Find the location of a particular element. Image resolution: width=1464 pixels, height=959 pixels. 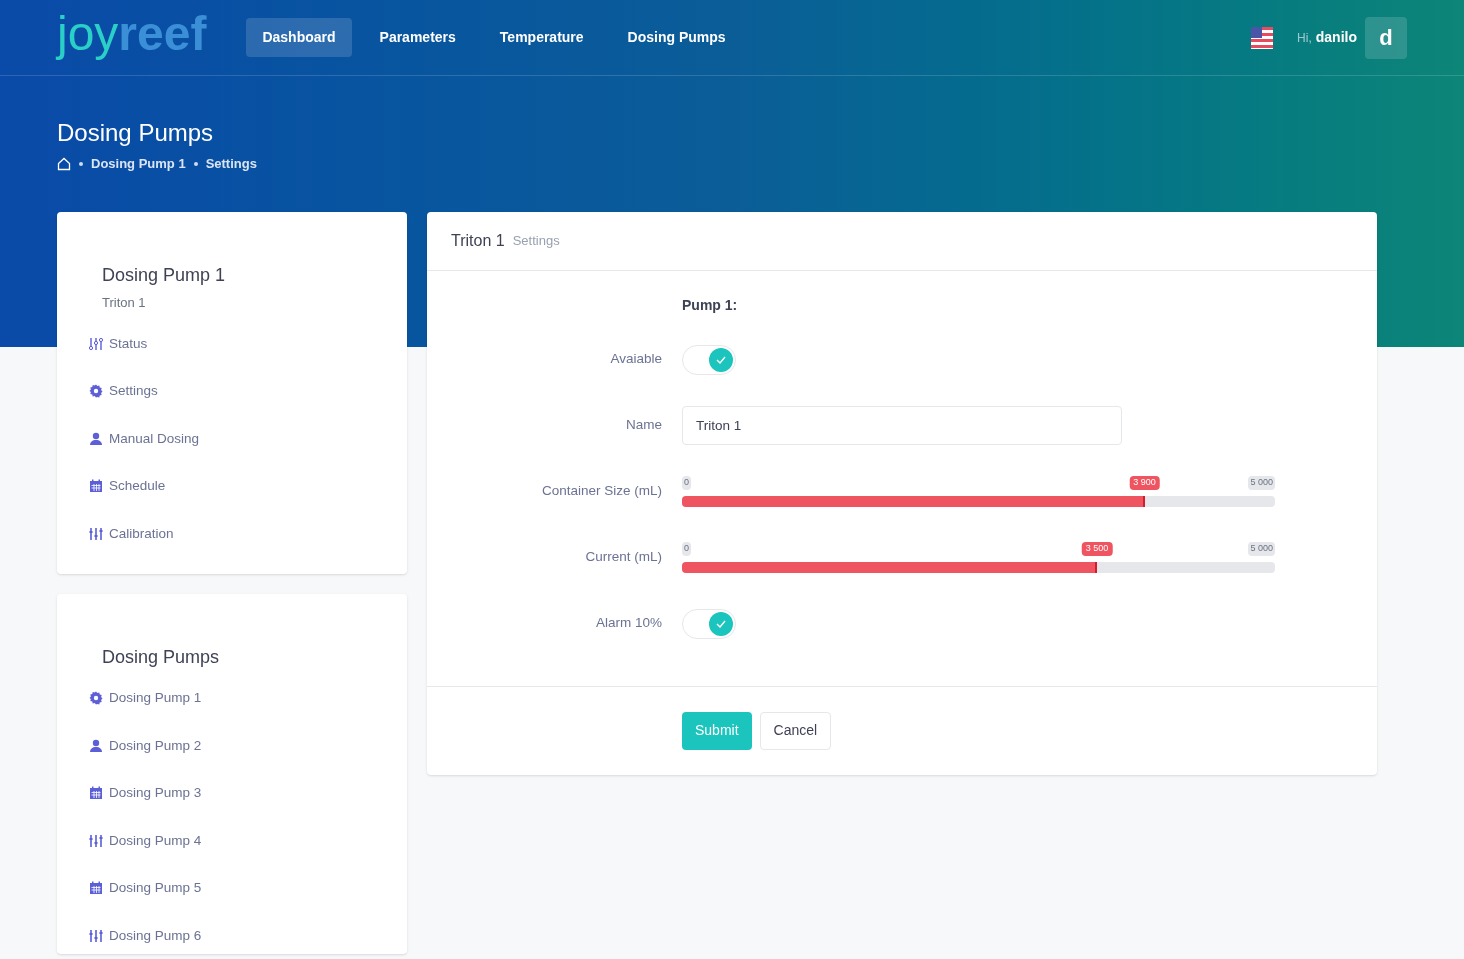

nav-tab: Dashboard is located at coordinates (299, 37).